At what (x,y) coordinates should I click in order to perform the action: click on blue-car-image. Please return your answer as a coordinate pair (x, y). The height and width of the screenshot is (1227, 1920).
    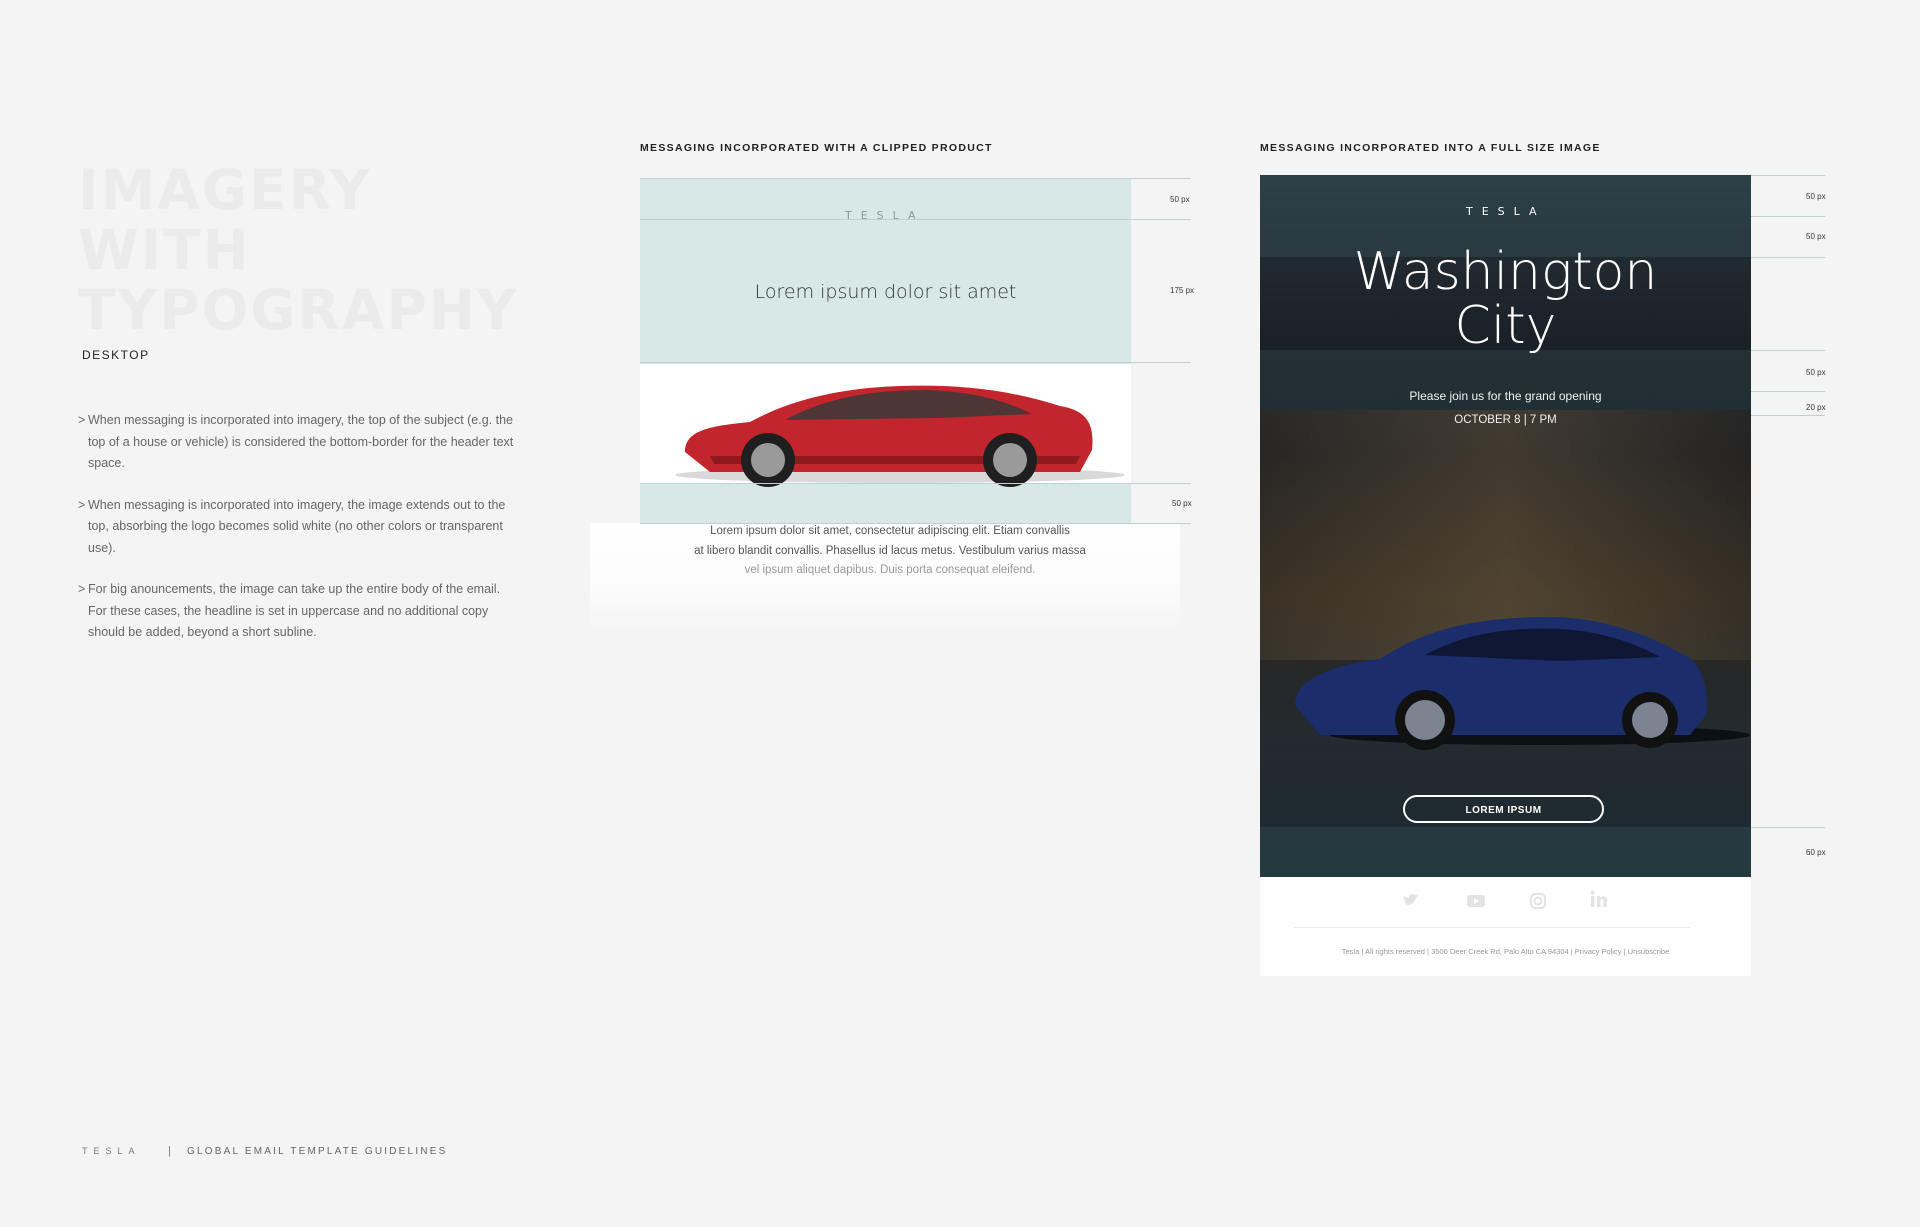
    Looking at the image, I should click on (1522, 683).